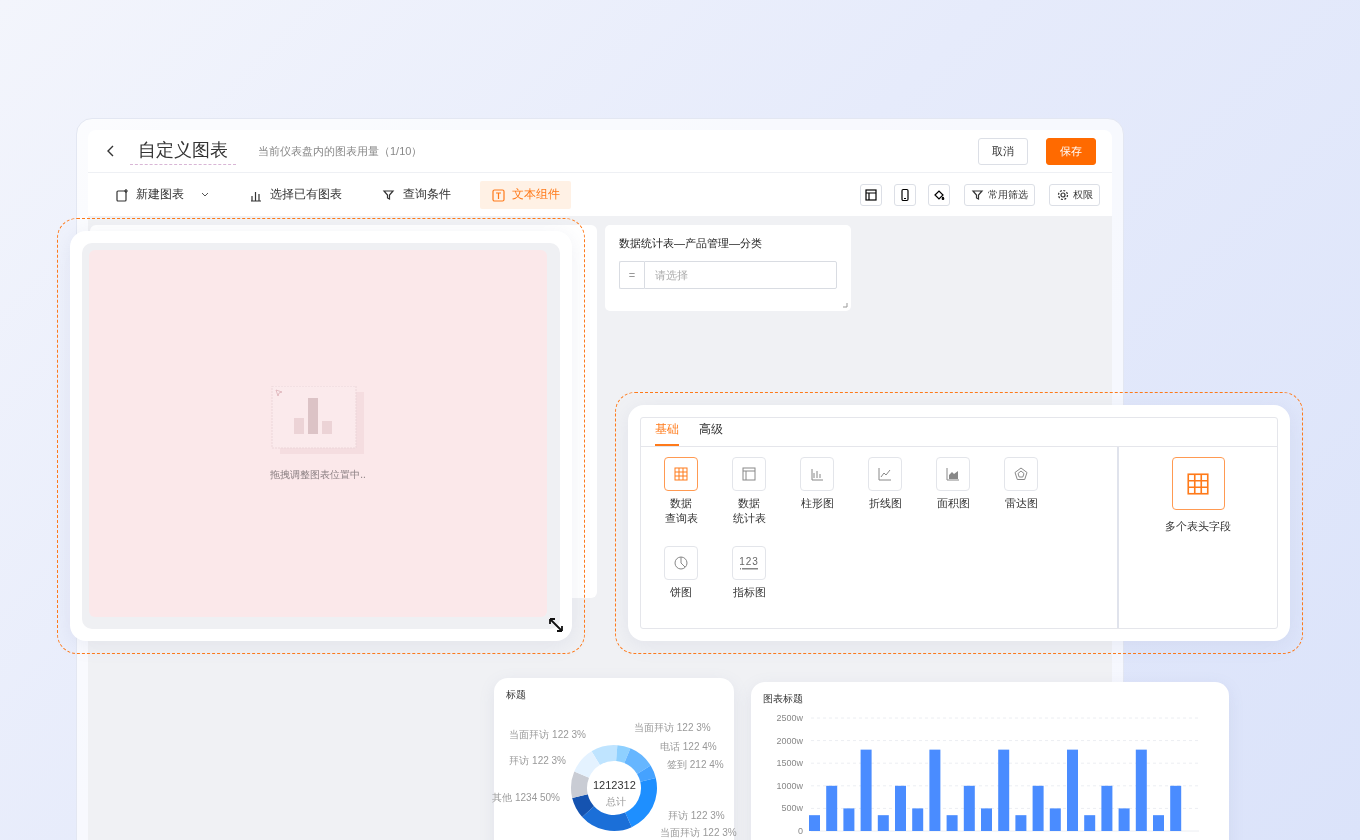 The image size is (1360, 840). Describe the element at coordinates (817, 474) in the screenshot. I see `bar-chart-icon` at that location.